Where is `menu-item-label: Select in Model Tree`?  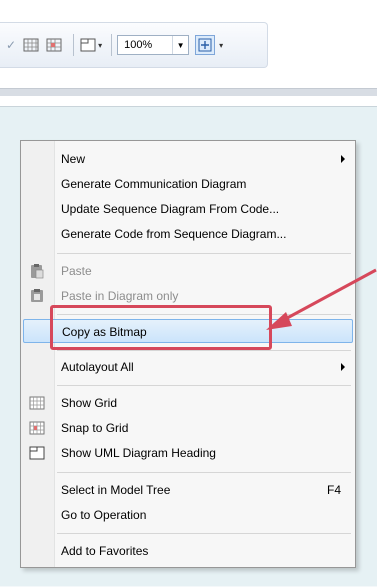 menu-item-label: Select in Model Tree is located at coordinates (116, 490).